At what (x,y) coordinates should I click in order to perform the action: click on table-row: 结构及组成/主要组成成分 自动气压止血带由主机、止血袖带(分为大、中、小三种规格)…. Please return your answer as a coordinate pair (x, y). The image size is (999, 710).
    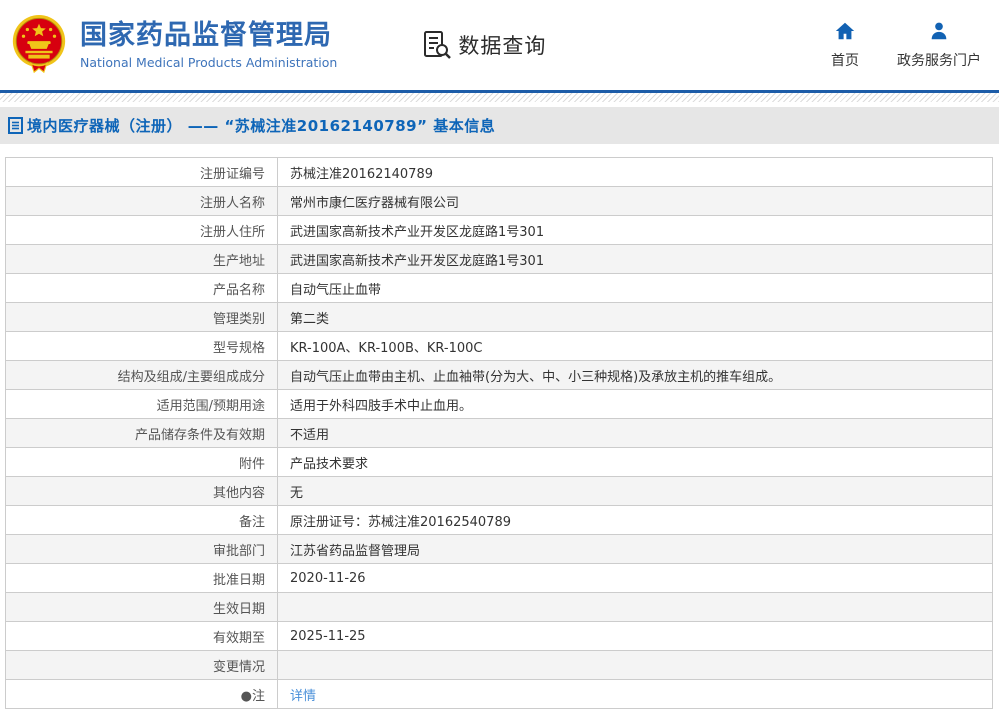
    Looking at the image, I should click on (499, 375).